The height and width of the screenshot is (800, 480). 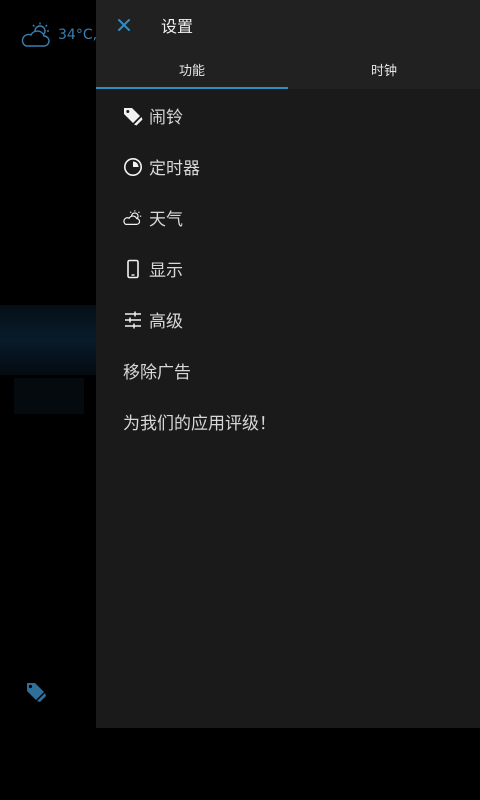 What do you see at coordinates (166, 118) in the screenshot?
I see `menu-item-alarm-label: 闹铃` at bounding box center [166, 118].